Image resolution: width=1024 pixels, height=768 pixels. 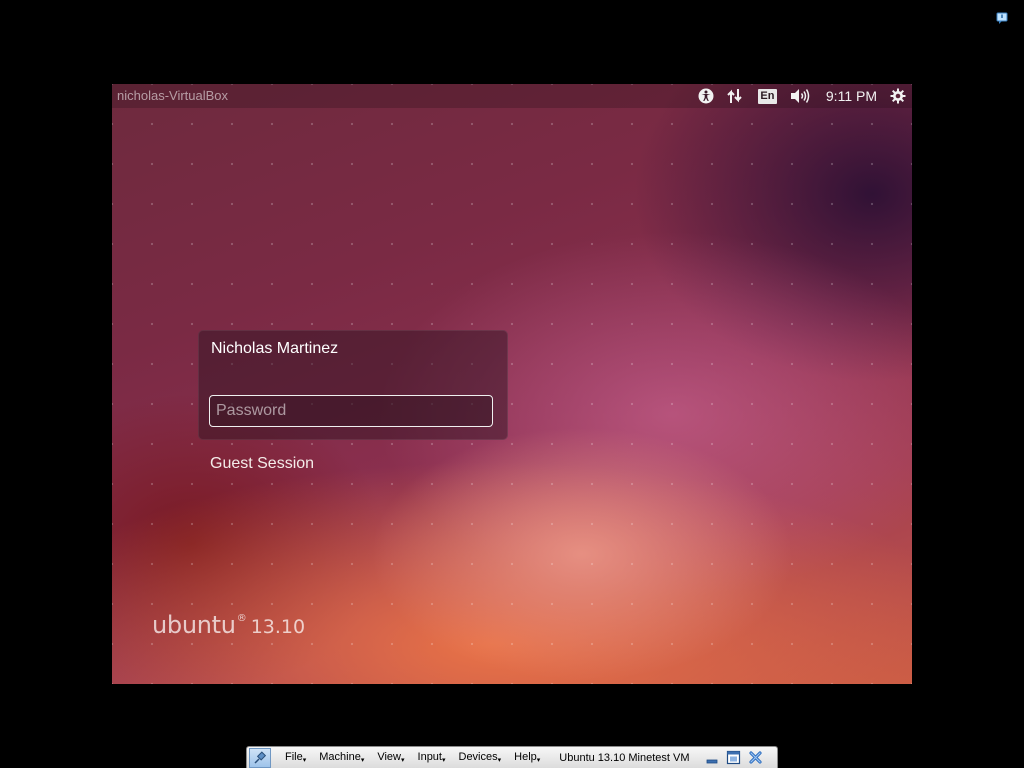 I want to click on menu-view-label: View, so click(x=389, y=757).